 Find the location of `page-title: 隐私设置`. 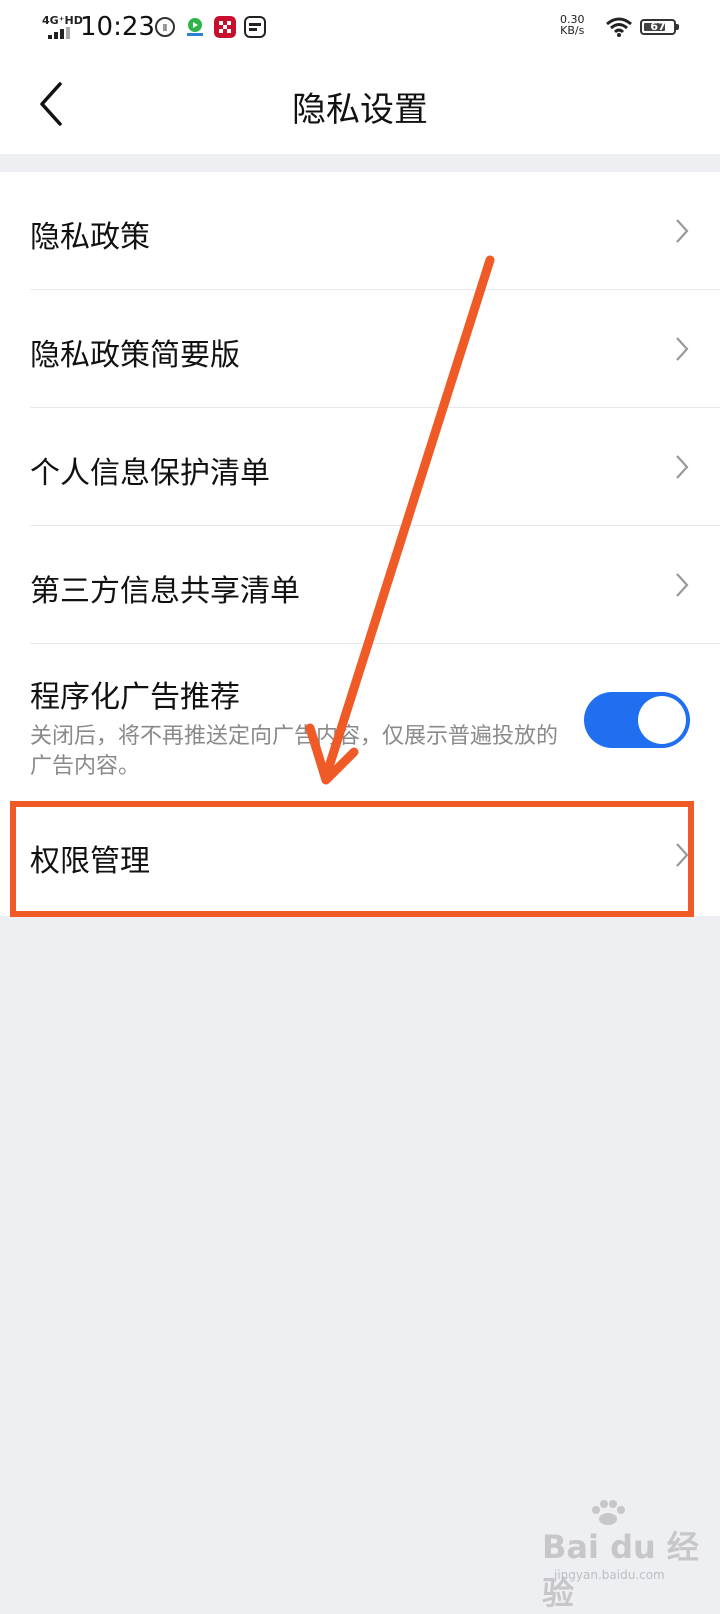

page-title: 隐私设置 is located at coordinates (360, 110).